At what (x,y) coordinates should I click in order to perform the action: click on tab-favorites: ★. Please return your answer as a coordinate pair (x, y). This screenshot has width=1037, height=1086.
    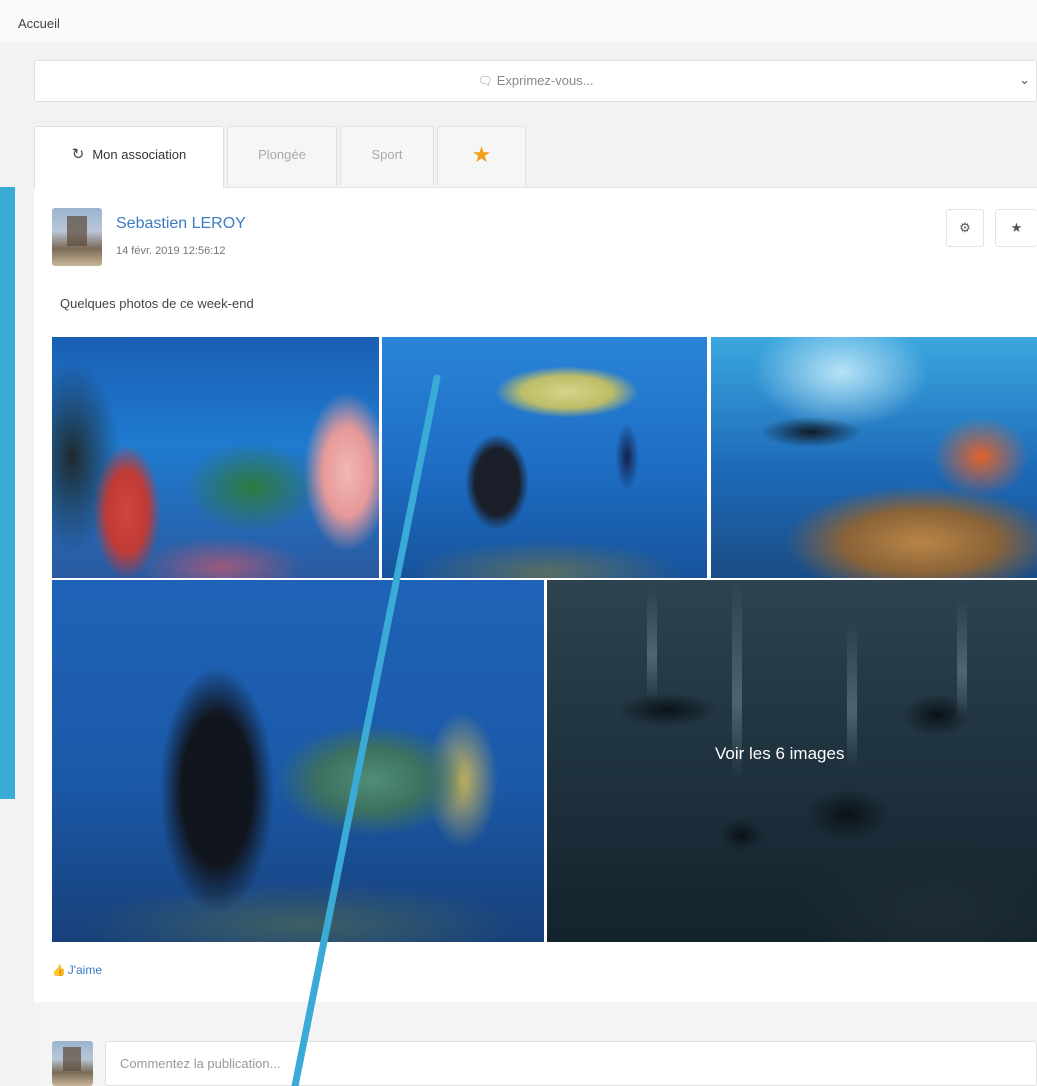
    Looking at the image, I should click on (481, 156).